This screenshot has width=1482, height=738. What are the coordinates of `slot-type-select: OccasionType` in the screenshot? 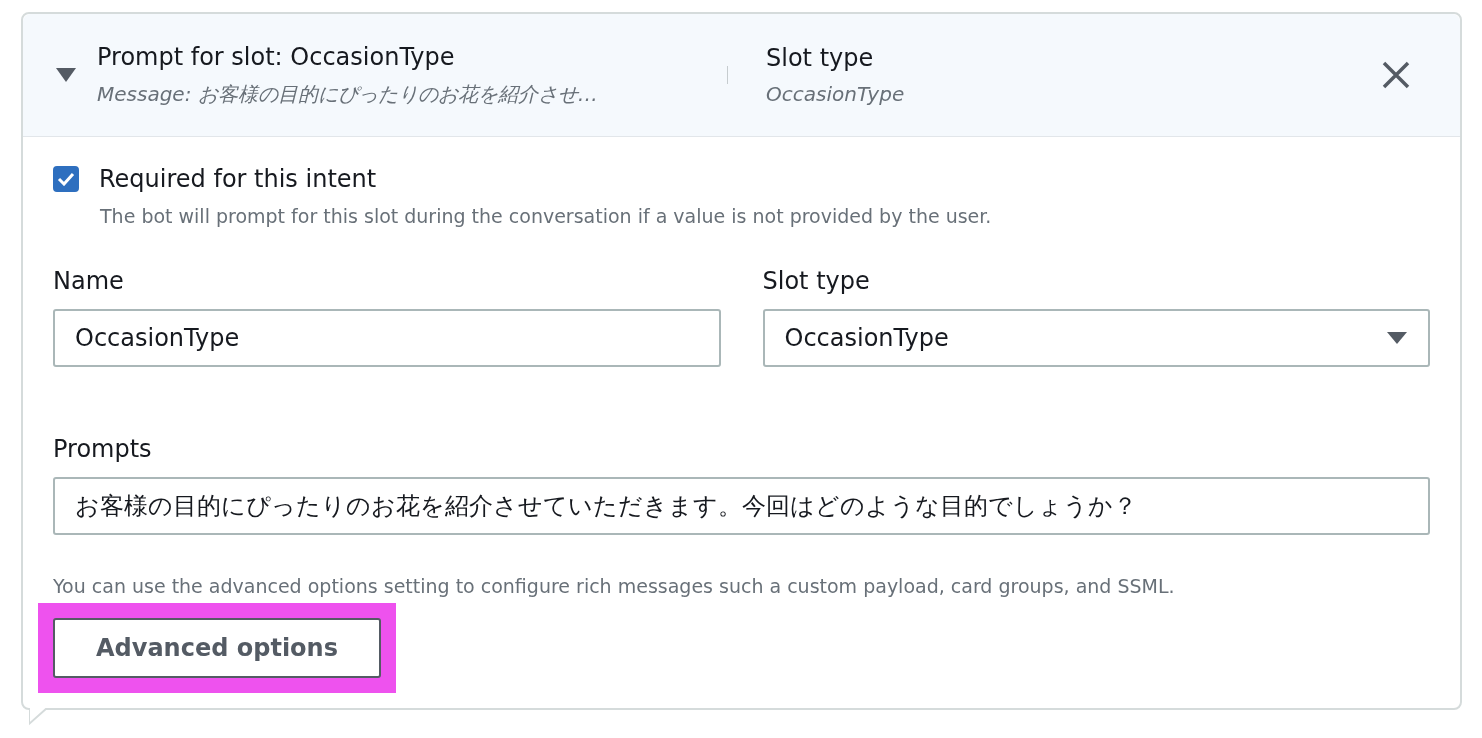 It's located at (1096, 338).